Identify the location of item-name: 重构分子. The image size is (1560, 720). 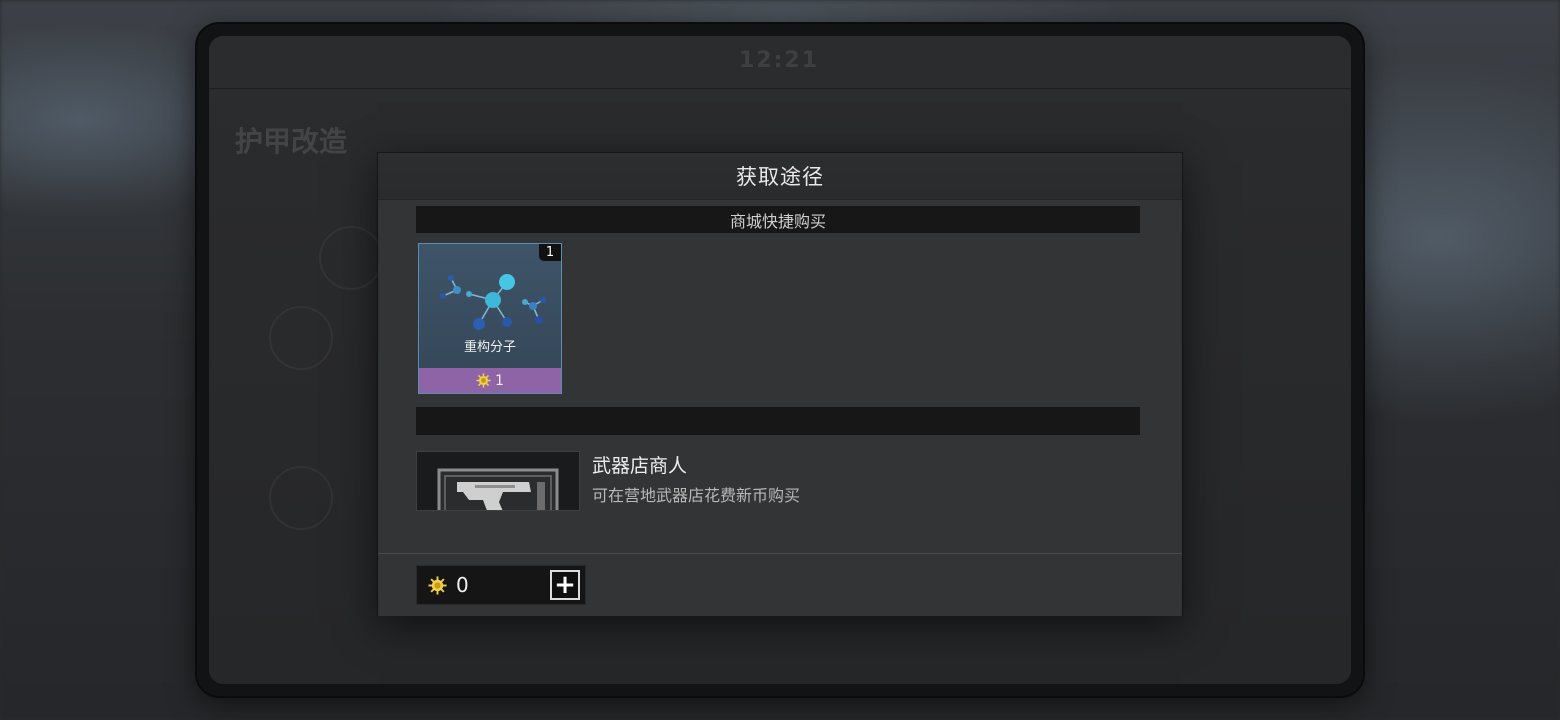
(489, 347).